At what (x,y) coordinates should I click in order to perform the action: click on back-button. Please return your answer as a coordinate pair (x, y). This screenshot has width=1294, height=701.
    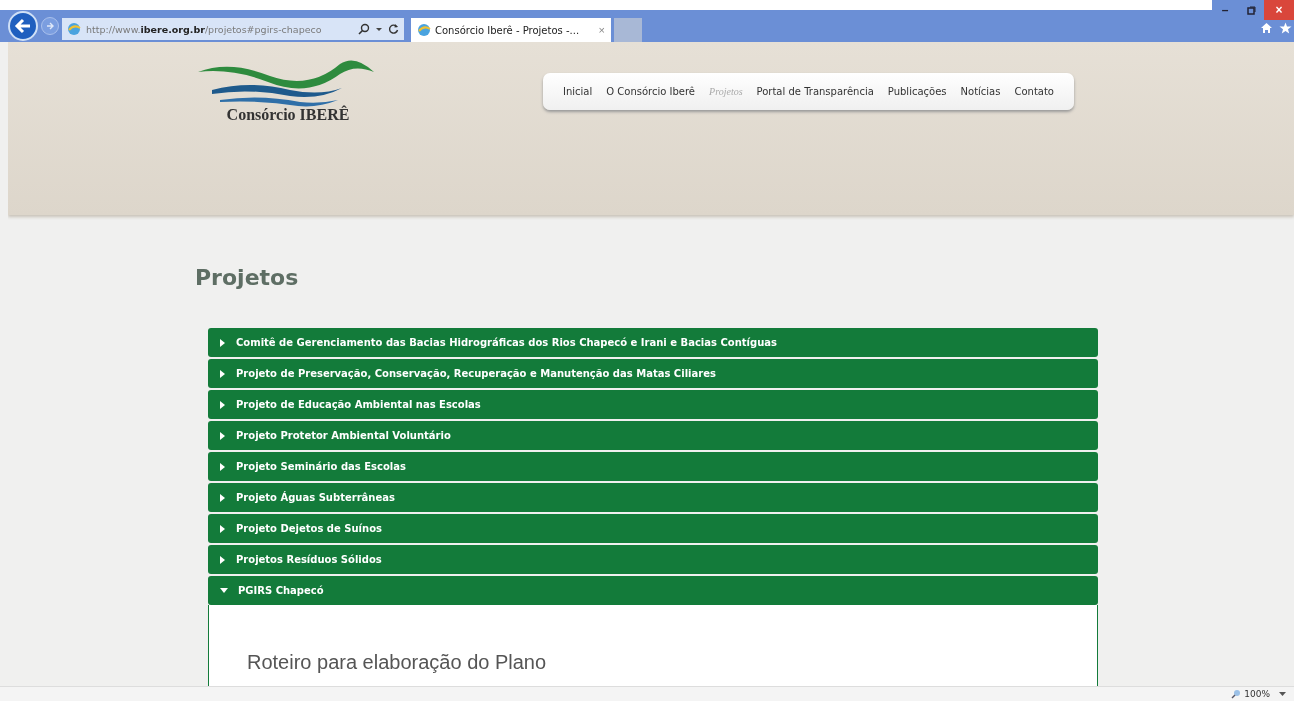
    Looking at the image, I should click on (23, 26).